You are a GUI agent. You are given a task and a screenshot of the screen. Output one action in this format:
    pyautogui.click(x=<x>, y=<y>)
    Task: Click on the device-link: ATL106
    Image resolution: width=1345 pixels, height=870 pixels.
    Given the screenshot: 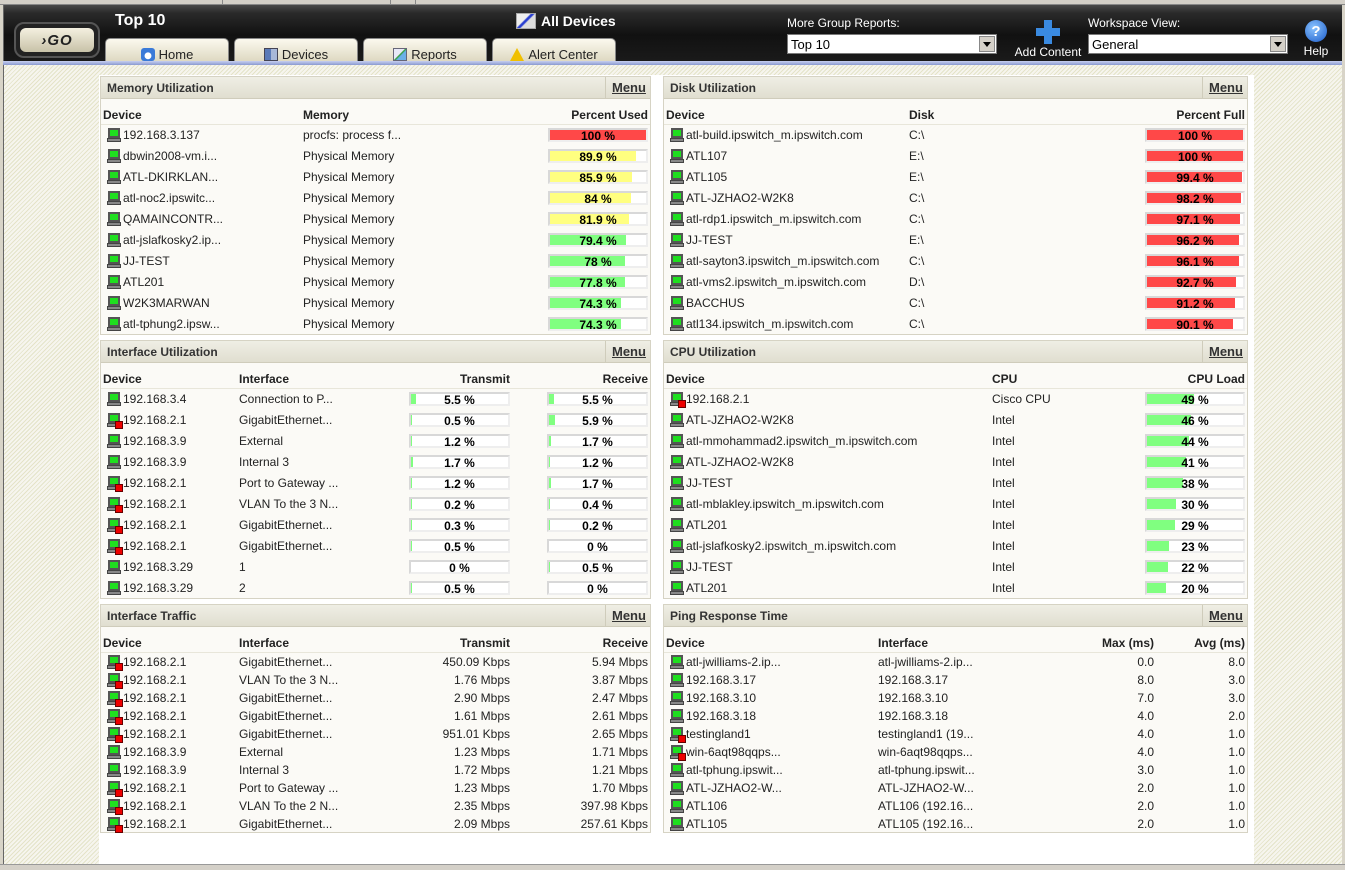 What is the action you would take?
    pyautogui.click(x=770, y=805)
    